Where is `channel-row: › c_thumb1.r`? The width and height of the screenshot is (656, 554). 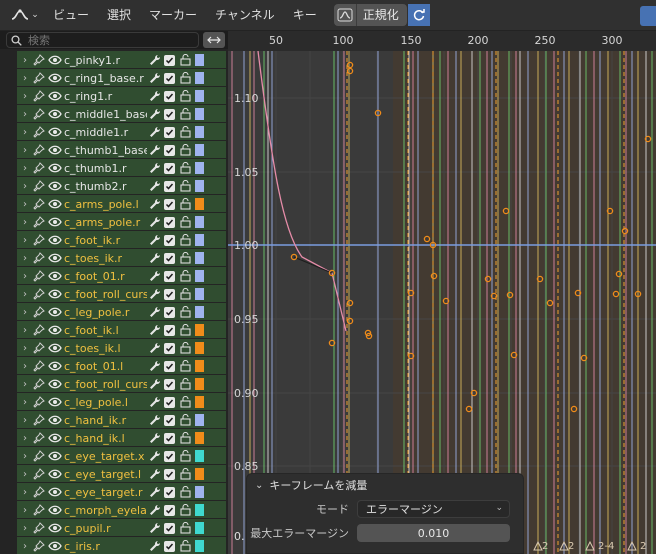 channel-row: › c_thumb1.r is located at coordinates (114, 168).